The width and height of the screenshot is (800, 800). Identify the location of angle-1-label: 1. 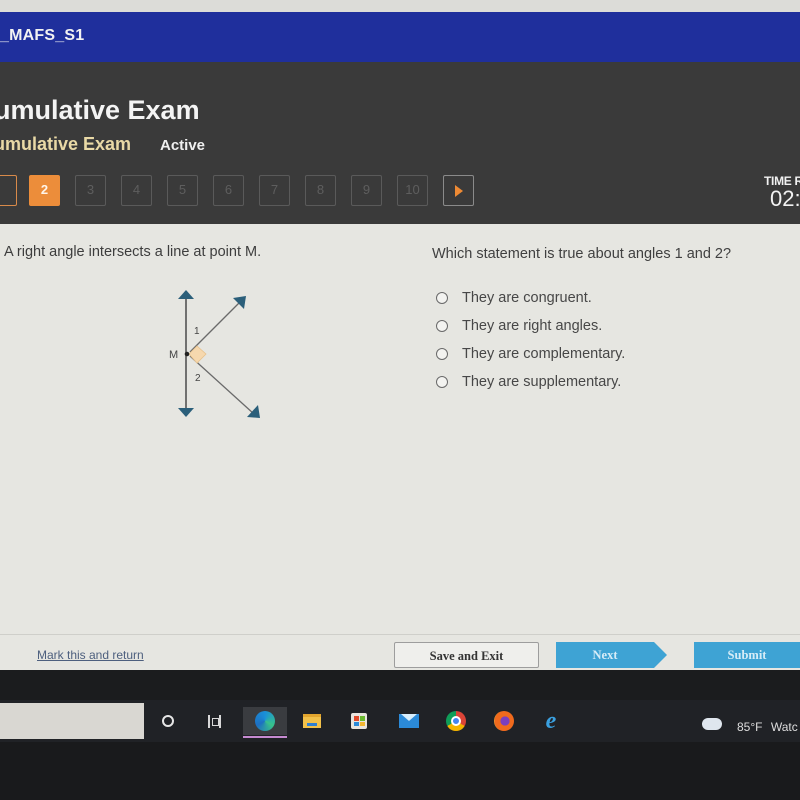
(197, 331).